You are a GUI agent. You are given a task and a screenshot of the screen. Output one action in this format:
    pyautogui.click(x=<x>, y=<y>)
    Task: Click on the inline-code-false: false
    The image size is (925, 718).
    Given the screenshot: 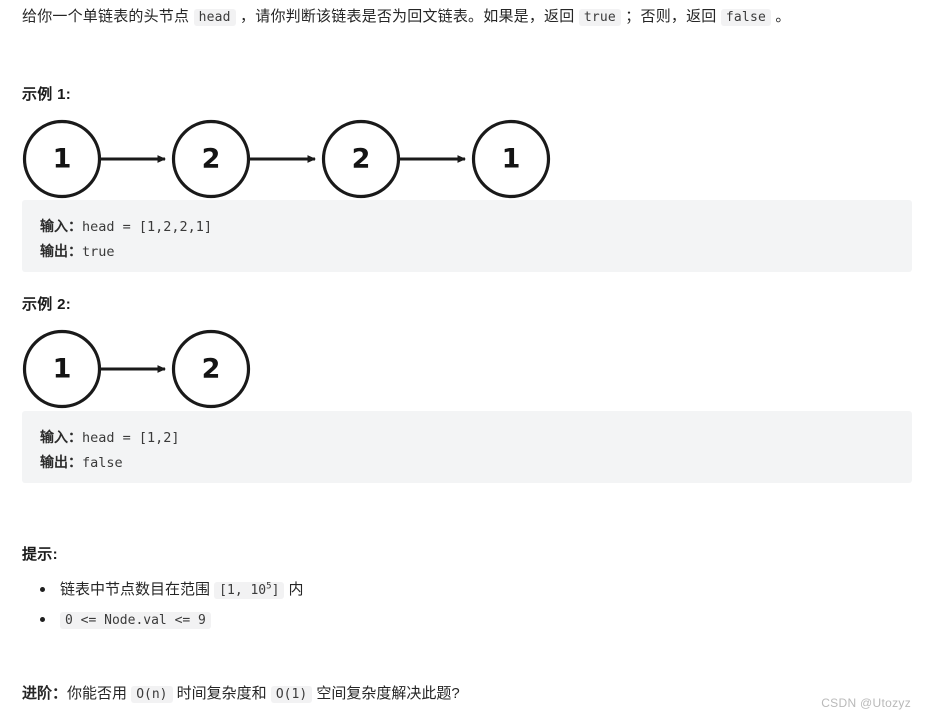 What is the action you would take?
    pyautogui.click(x=746, y=17)
    